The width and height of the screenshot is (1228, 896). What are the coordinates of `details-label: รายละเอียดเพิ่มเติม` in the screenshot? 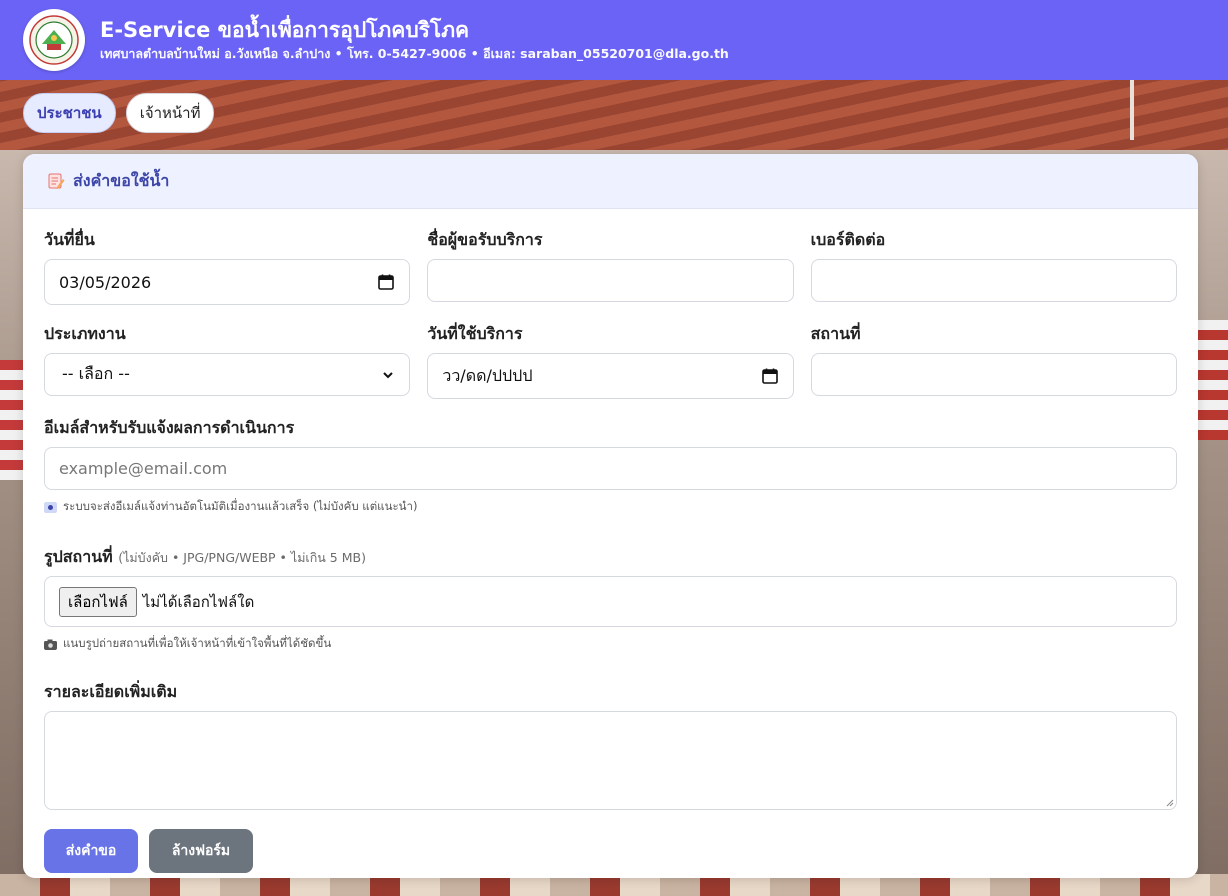 It's located at (111, 691).